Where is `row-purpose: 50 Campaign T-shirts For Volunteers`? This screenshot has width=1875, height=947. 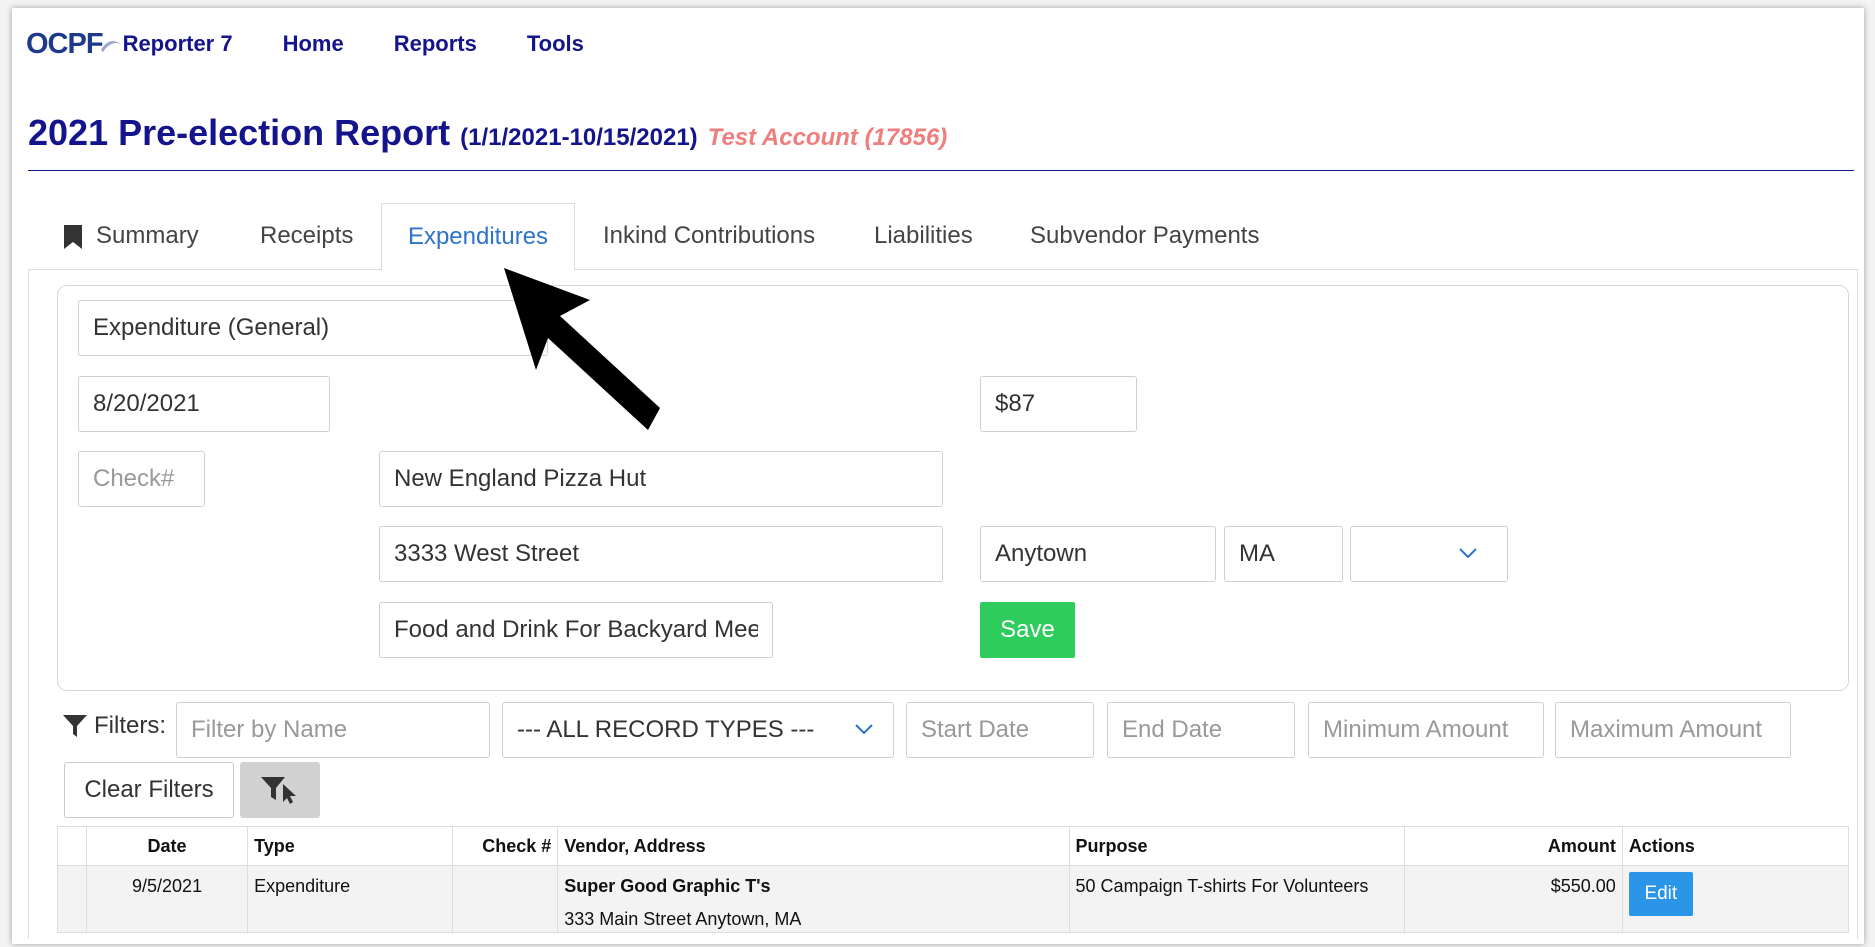 row-purpose: 50 Campaign T-shirts For Volunteers is located at coordinates (1236, 899).